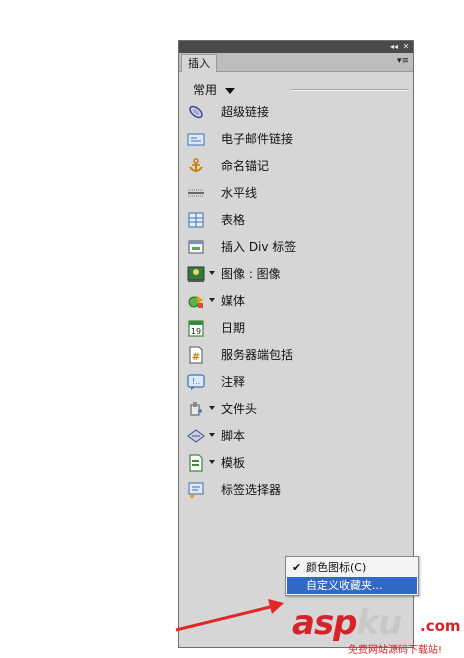 The image size is (464, 658). What do you see at coordinates (295, 328) in the screenshot?
I see `insert-item-date: 19 日期` at bounding box center [295, 328].